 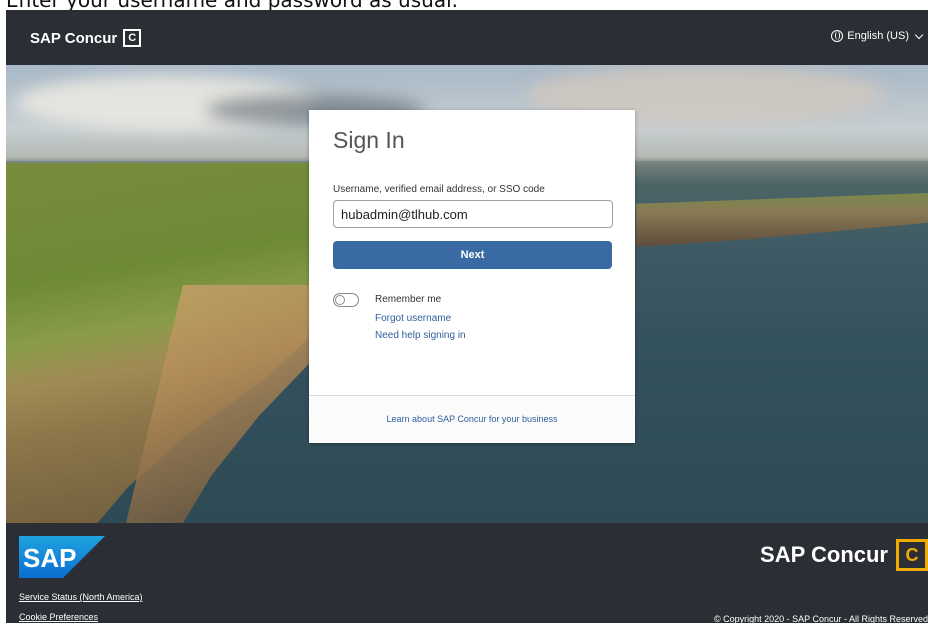 What do you see at coordinates (369, 140) in the screenshot?
I see `signin-title: Sign In` at bounding box center [369, 140].